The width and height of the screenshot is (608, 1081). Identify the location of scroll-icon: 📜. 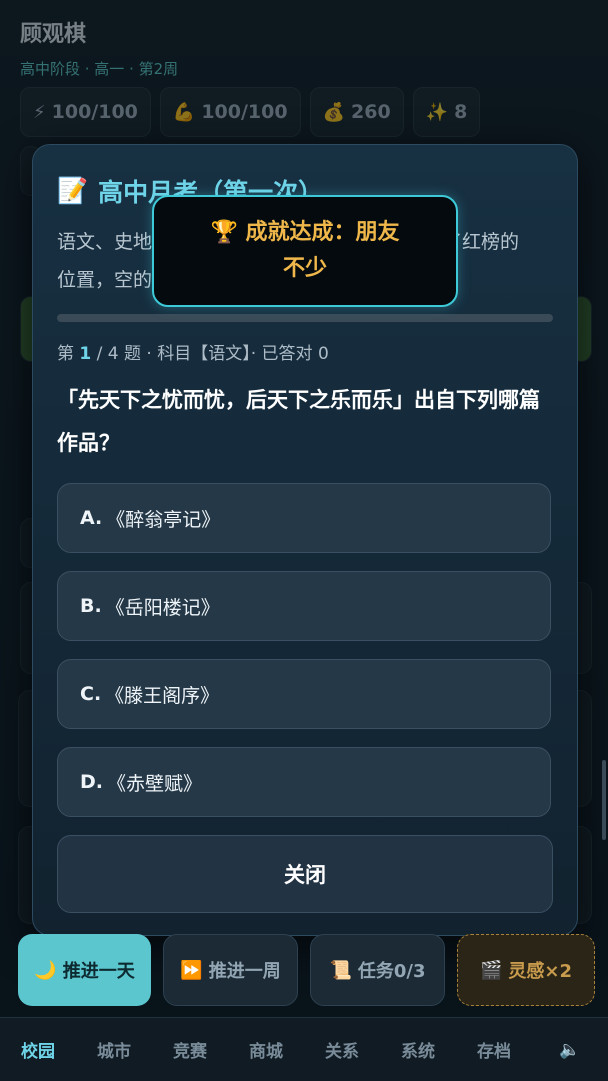
(340, 970).